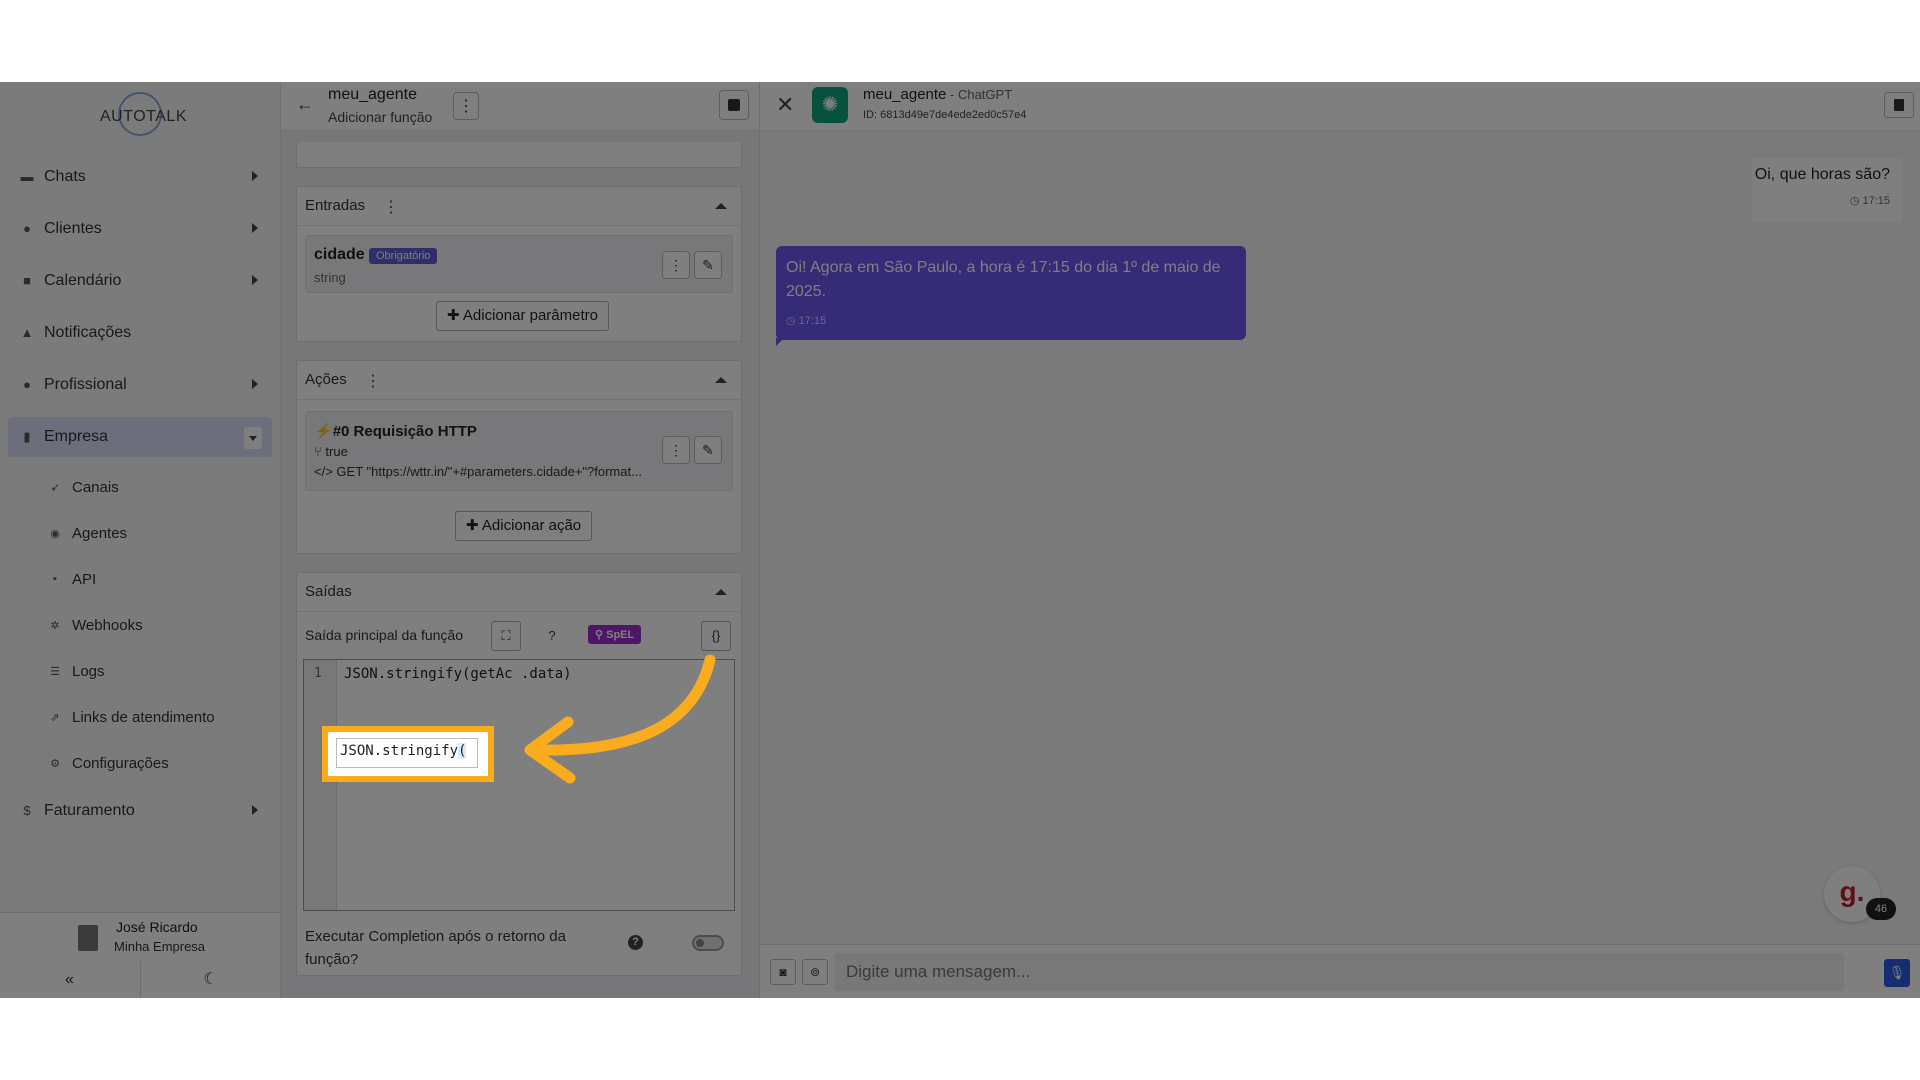 The width and height of the screenshot is (1920, 1080). I want to click on highlight-box: JSON.stringify(, so click(408, 754).